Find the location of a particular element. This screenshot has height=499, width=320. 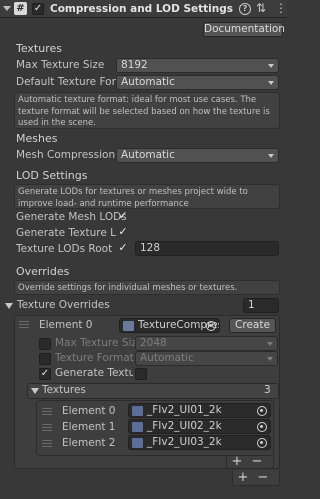

default-texture-format-label: Default Texture Format is located at coordinates (66, 82).